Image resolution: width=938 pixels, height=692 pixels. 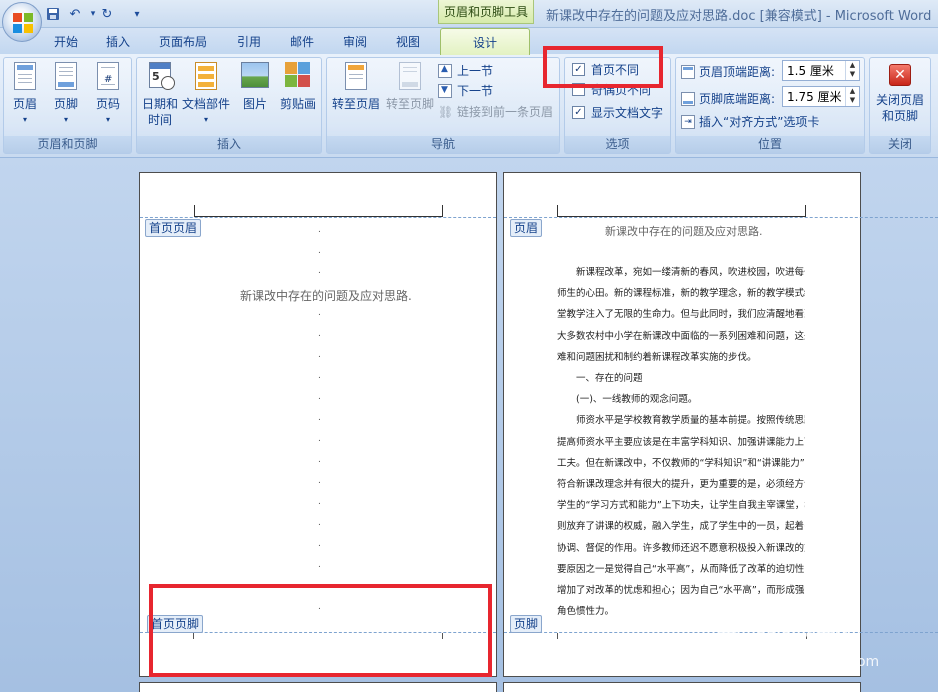 I want to click on footer-button: 页脚 ▾, so click(x=66, y=95).